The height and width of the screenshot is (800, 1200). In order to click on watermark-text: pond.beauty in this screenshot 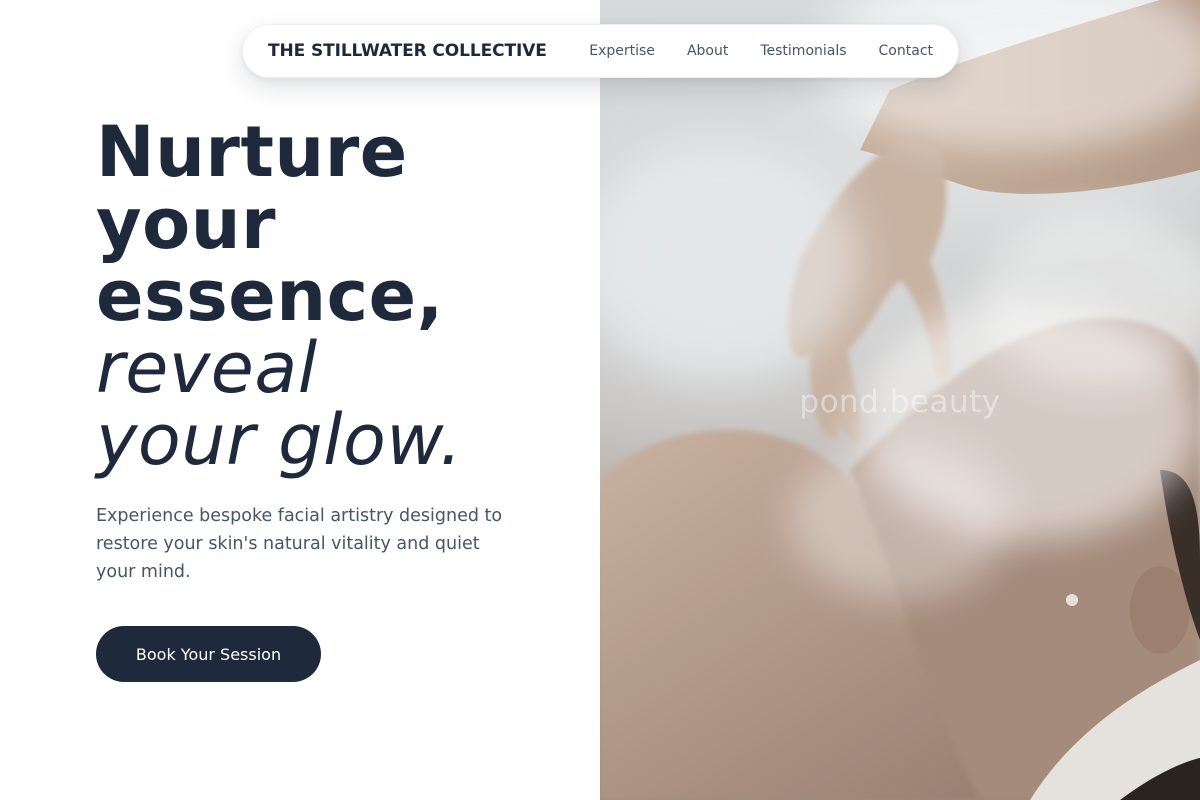, I will do `click(900, 402)`.